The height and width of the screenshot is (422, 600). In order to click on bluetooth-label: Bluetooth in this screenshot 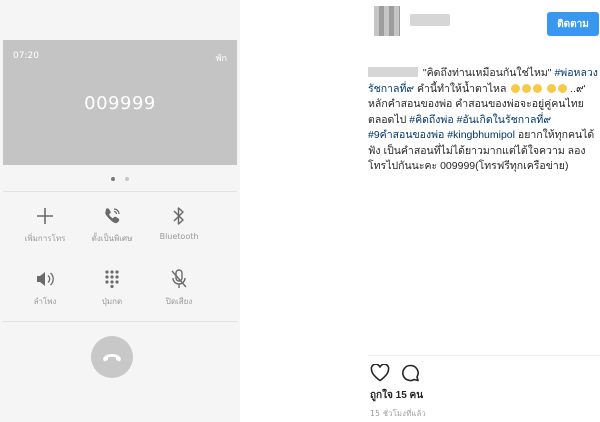, I will do `click(179, 236)`.